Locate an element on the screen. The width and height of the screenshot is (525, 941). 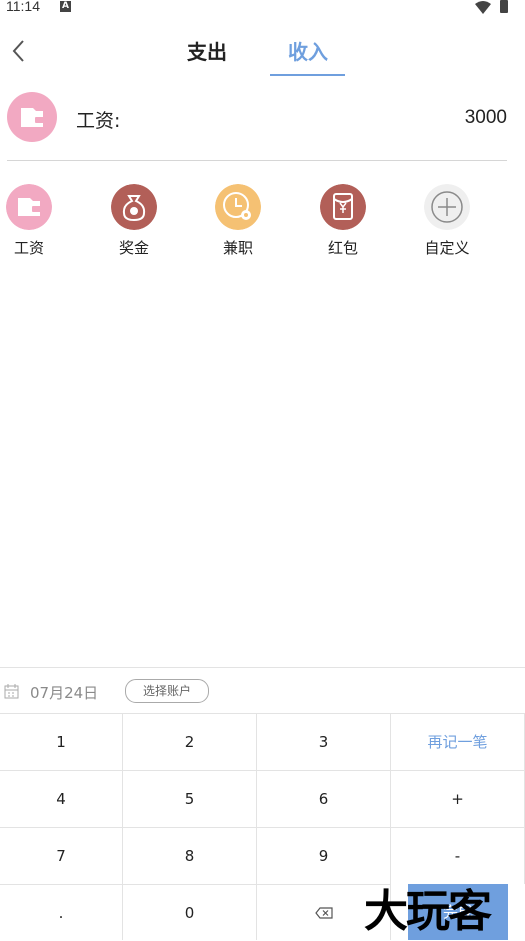
key-3: 3 is located at coordinates (324, 741).